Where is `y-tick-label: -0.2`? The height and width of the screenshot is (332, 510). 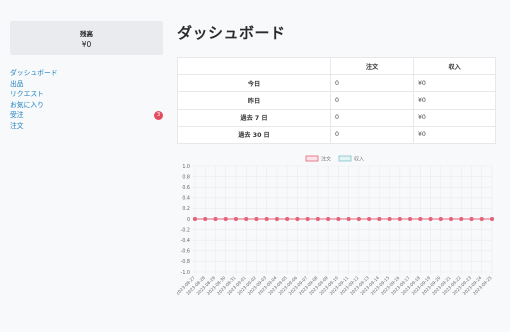 y-tick-label: -0.2 is located at coordinates (185, 230).